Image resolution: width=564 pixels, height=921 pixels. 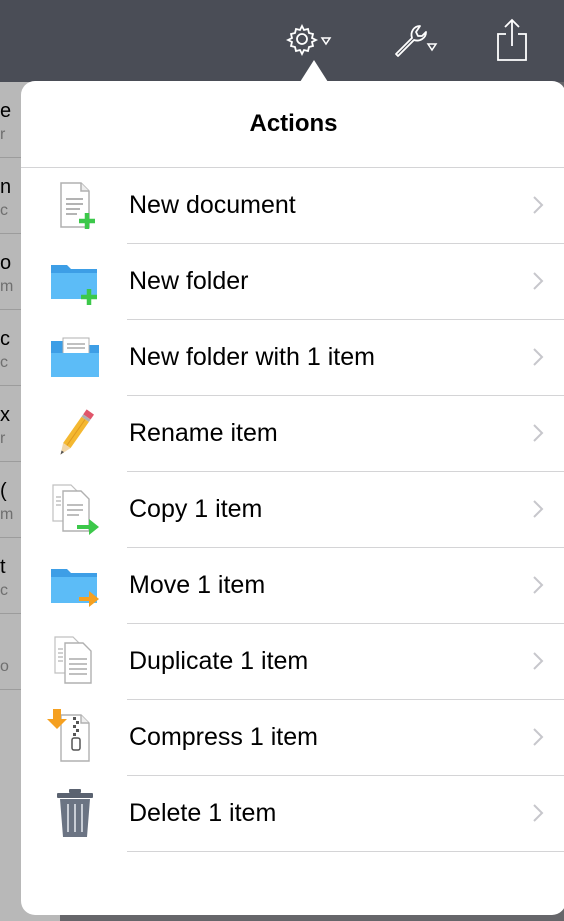 I want to click on action-copy-item: Copy 1 item, so click(x=308, y=510).